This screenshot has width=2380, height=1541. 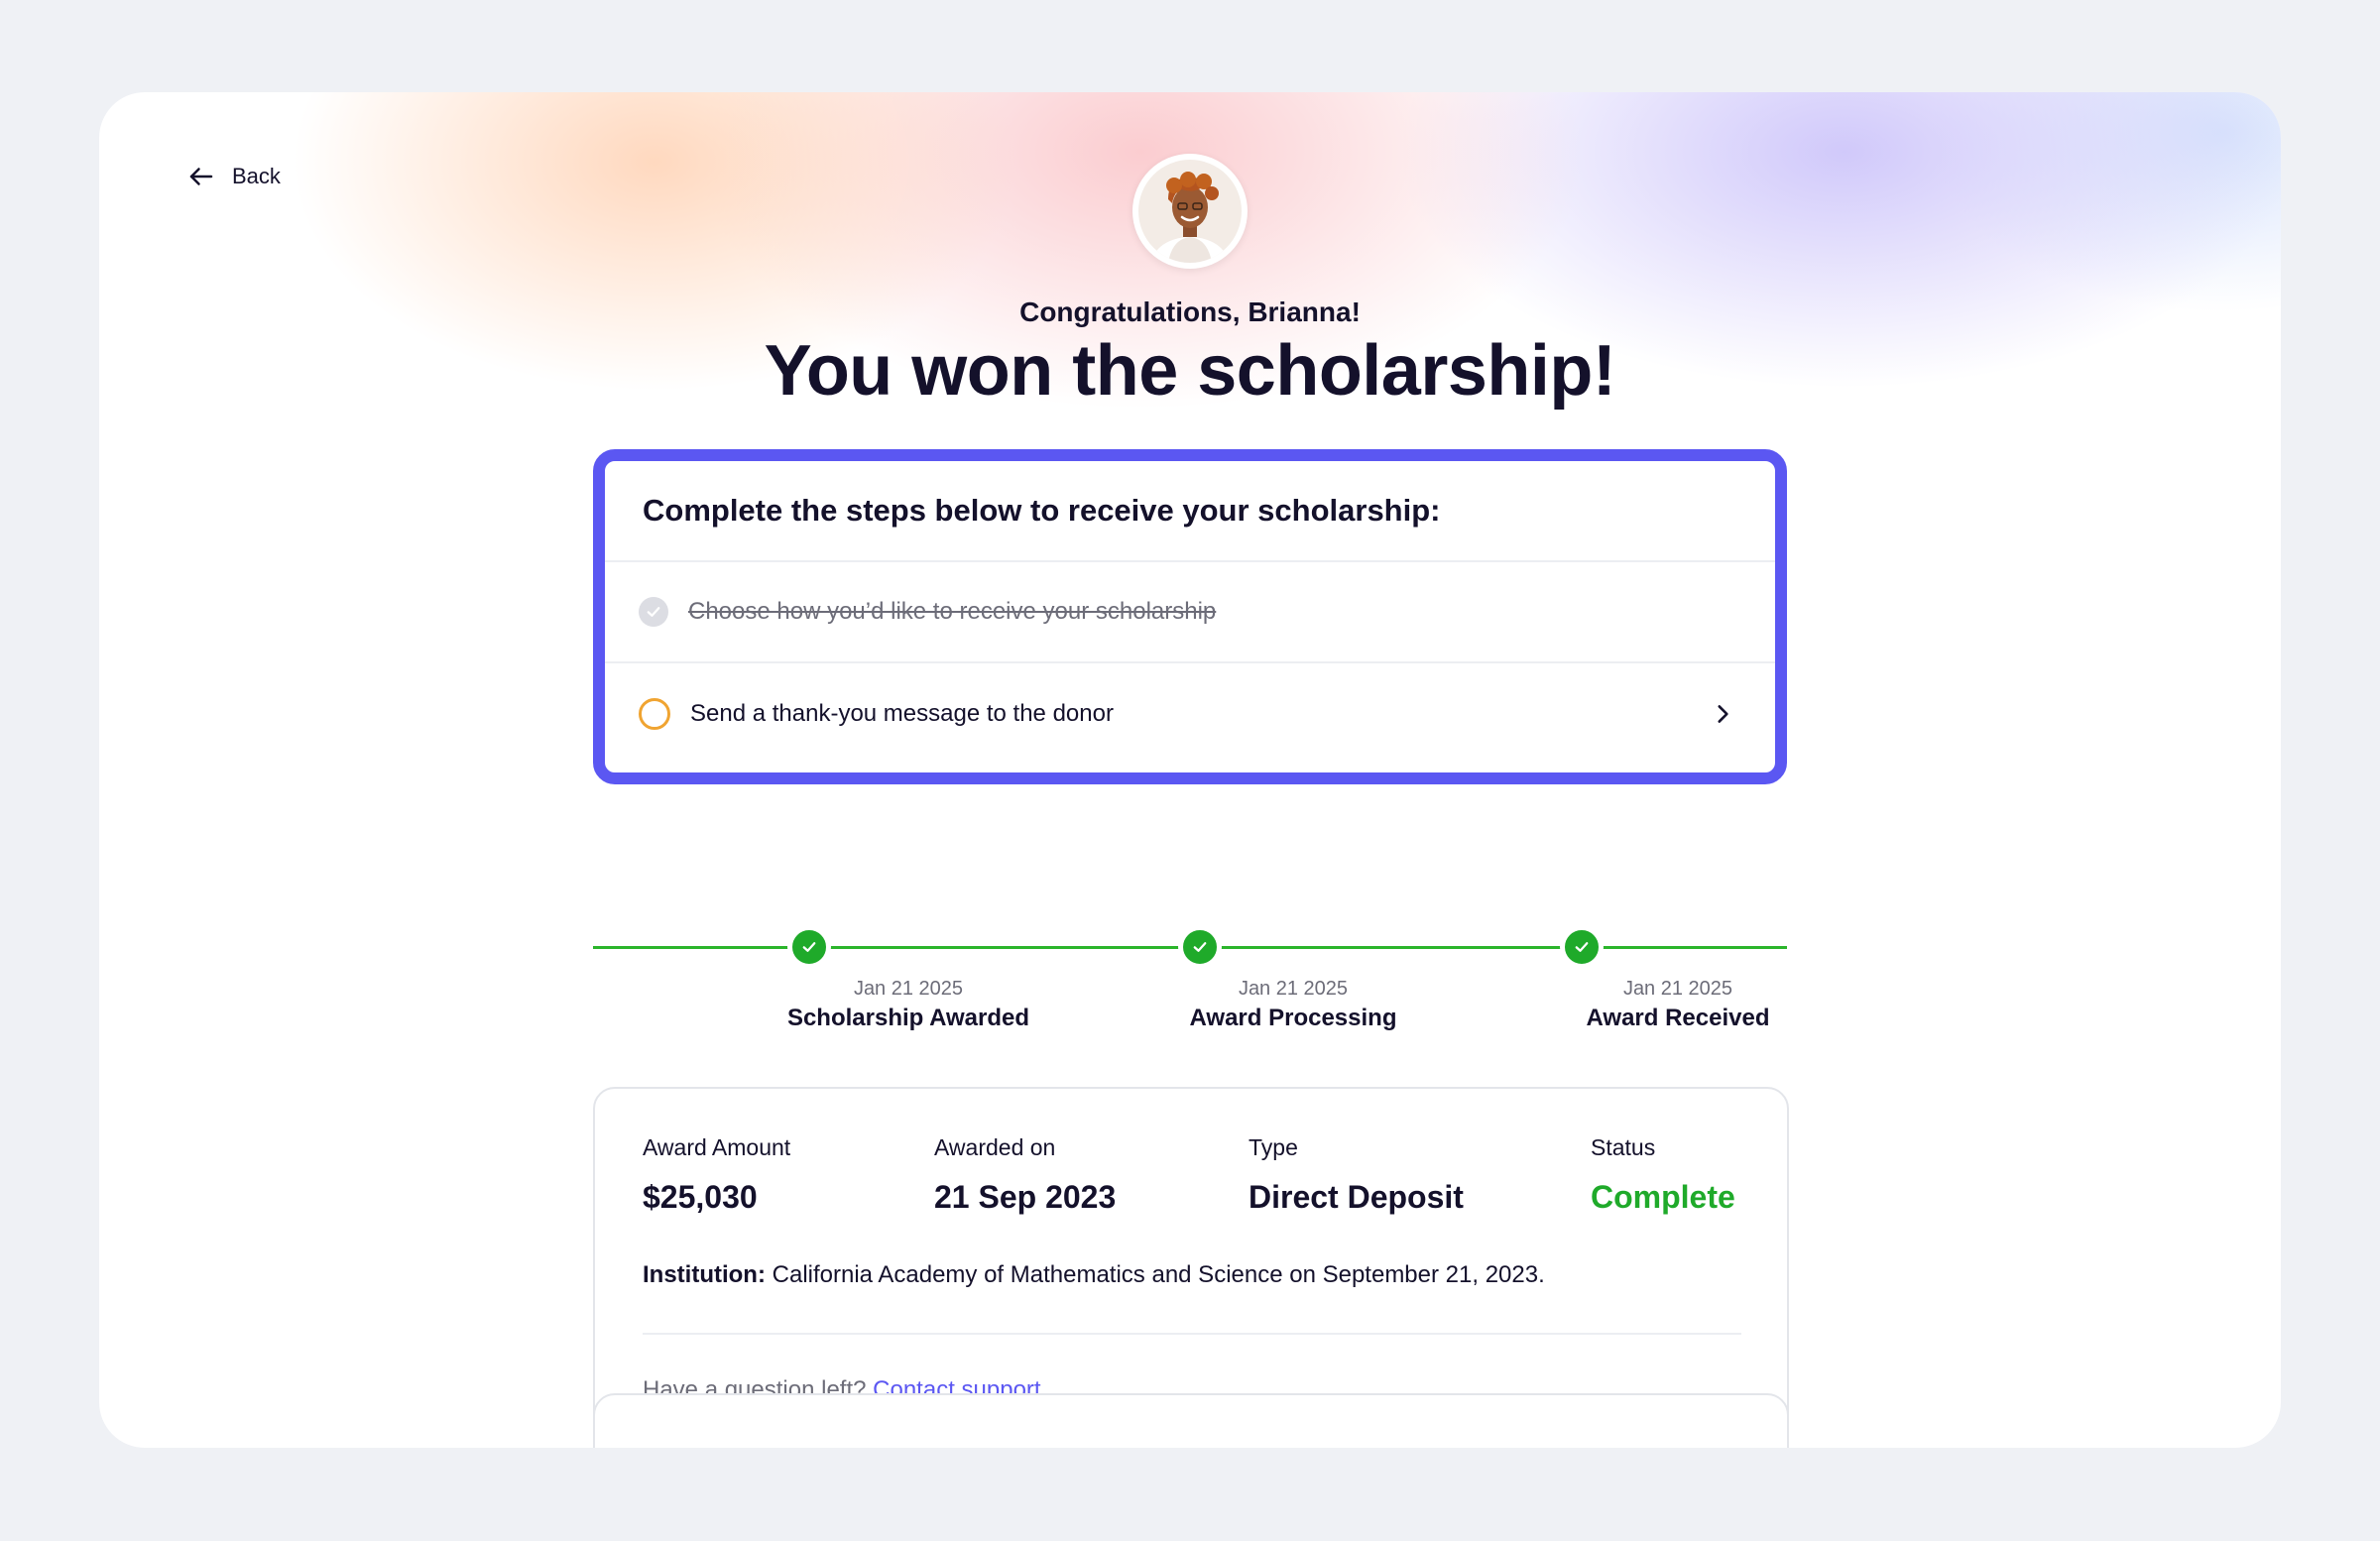 What do you see at coordinates (995, 1147) in the screenshot?
I see `field-label: Awarded on` at bounding box center [995, 1147].